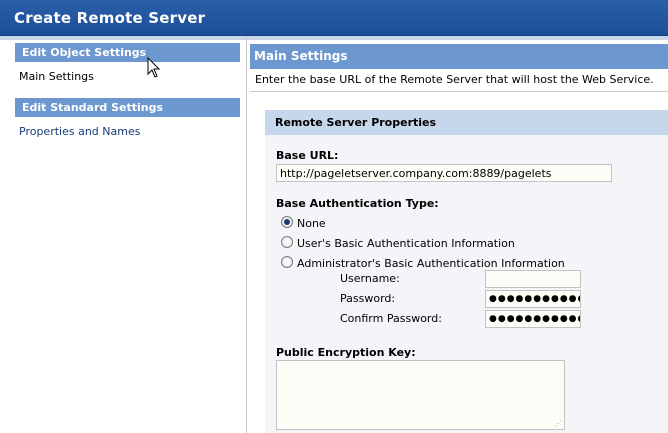 This screenshot has height=433, width=668. What do you see at coordinates (123, 38) in the screenshot?
I see `left-top-strip` at bounding box center [123, 38].